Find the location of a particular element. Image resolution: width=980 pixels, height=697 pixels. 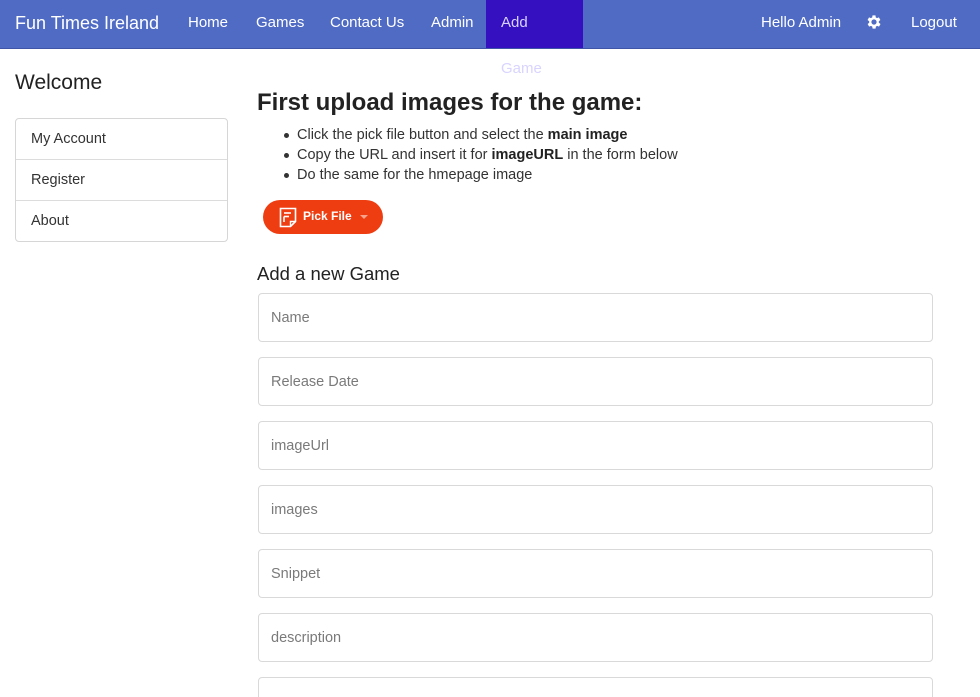

file-icon is located at coordinates (288, 217).